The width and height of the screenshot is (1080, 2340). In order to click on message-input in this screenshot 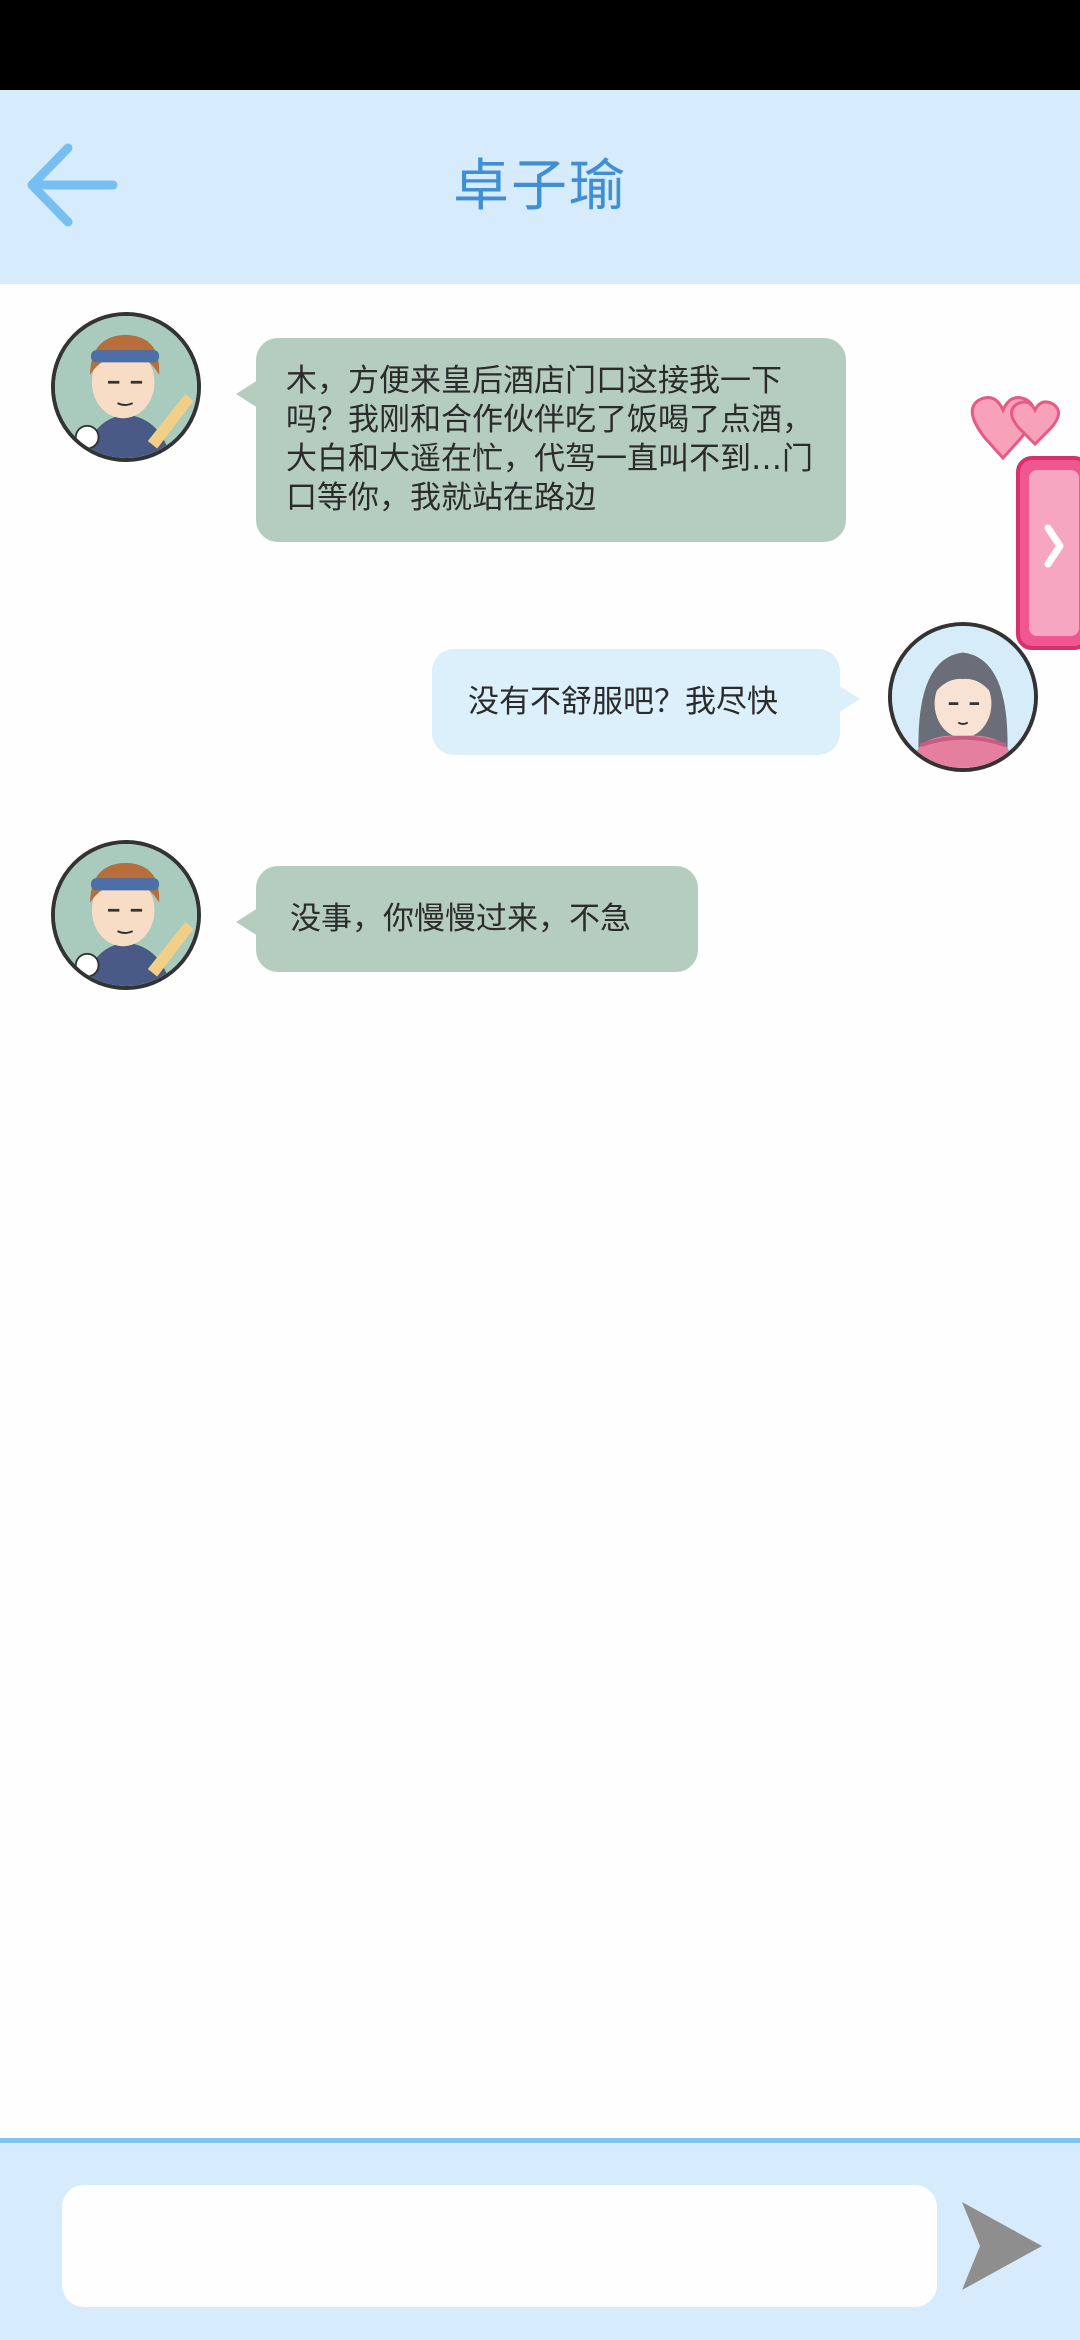, I will do `click(499, 2246)`.